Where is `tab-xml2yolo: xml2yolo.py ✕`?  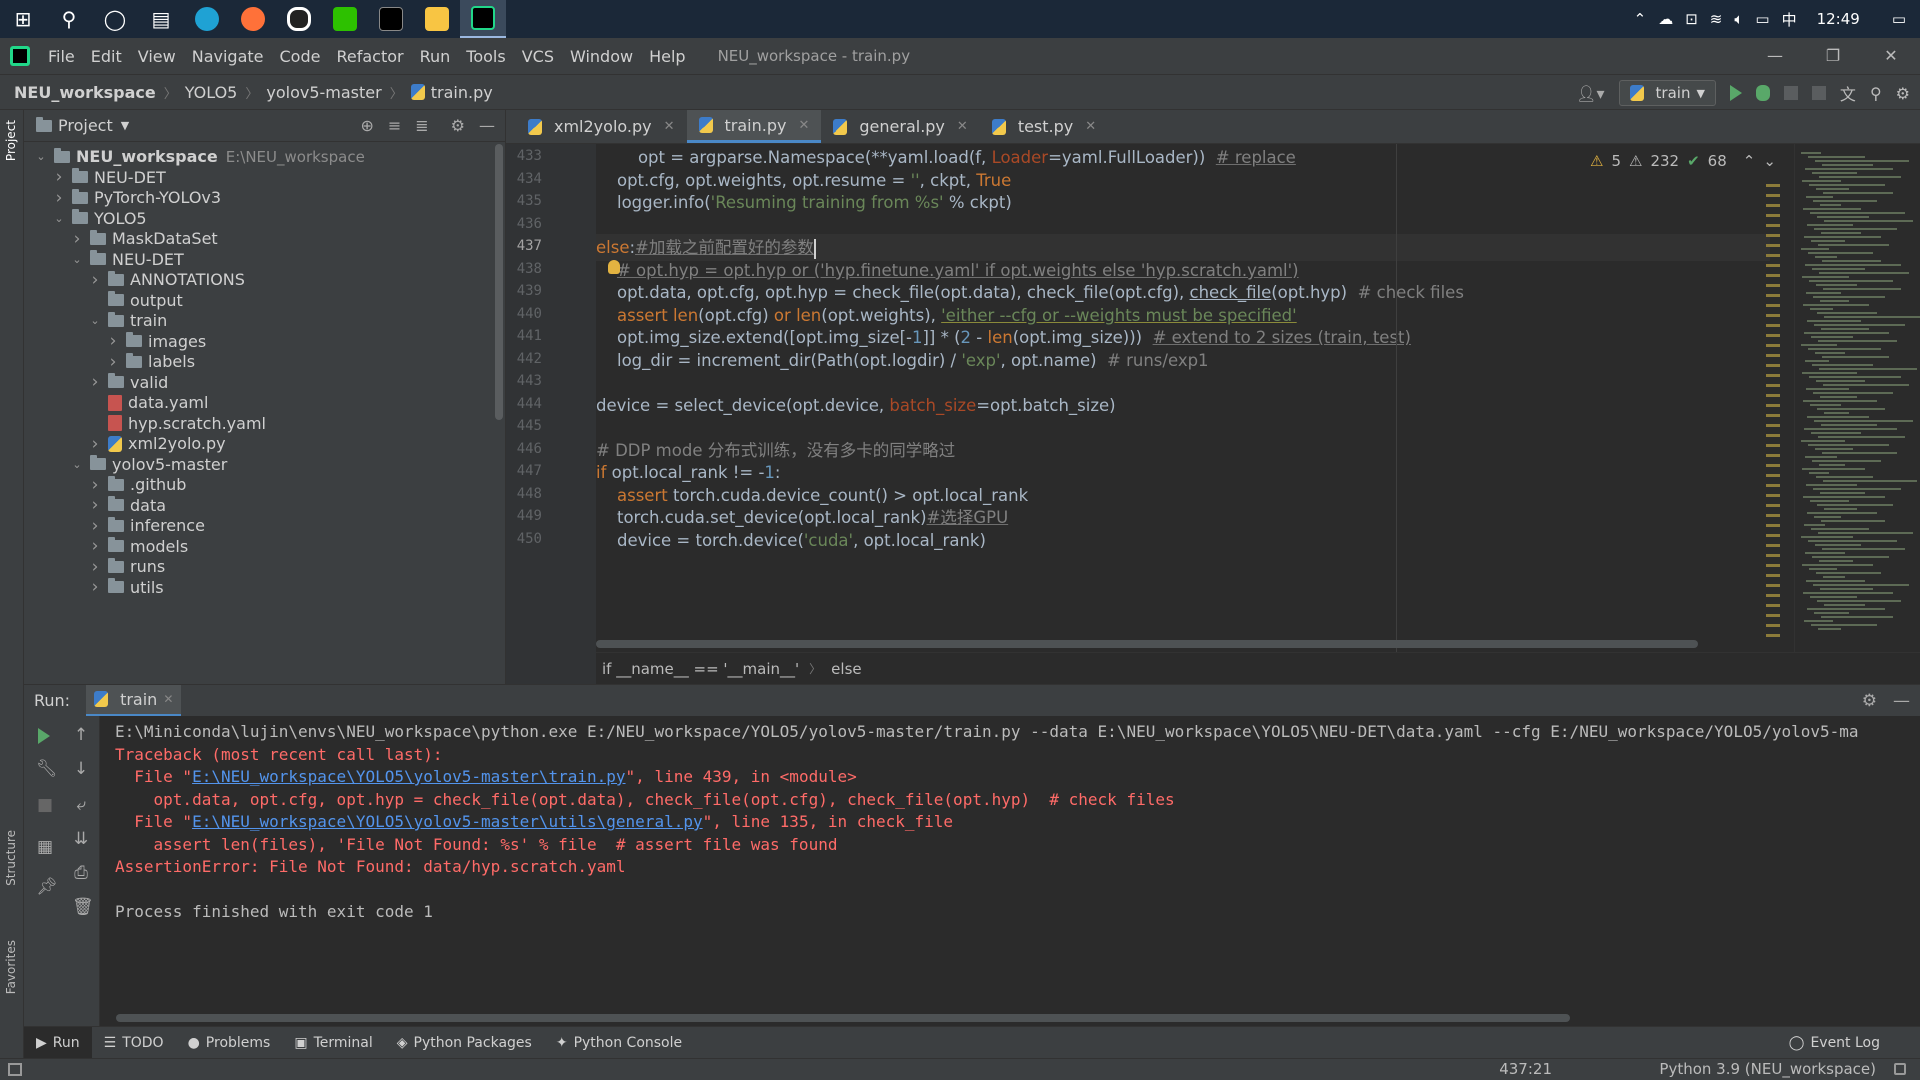 tab-xml2yolo: xml2yolo.py ✕ is located at coordinates (601, 126).